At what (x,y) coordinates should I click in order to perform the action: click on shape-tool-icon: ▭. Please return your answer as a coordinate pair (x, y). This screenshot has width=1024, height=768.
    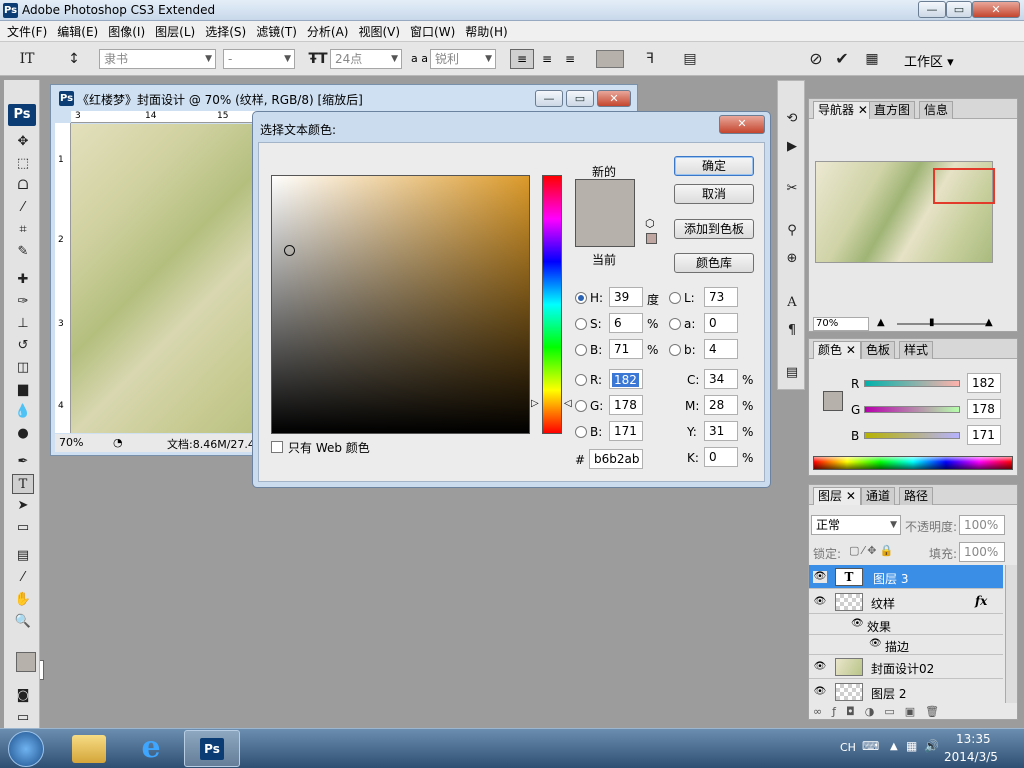
    Looking at the image, I should click on (23, 528).